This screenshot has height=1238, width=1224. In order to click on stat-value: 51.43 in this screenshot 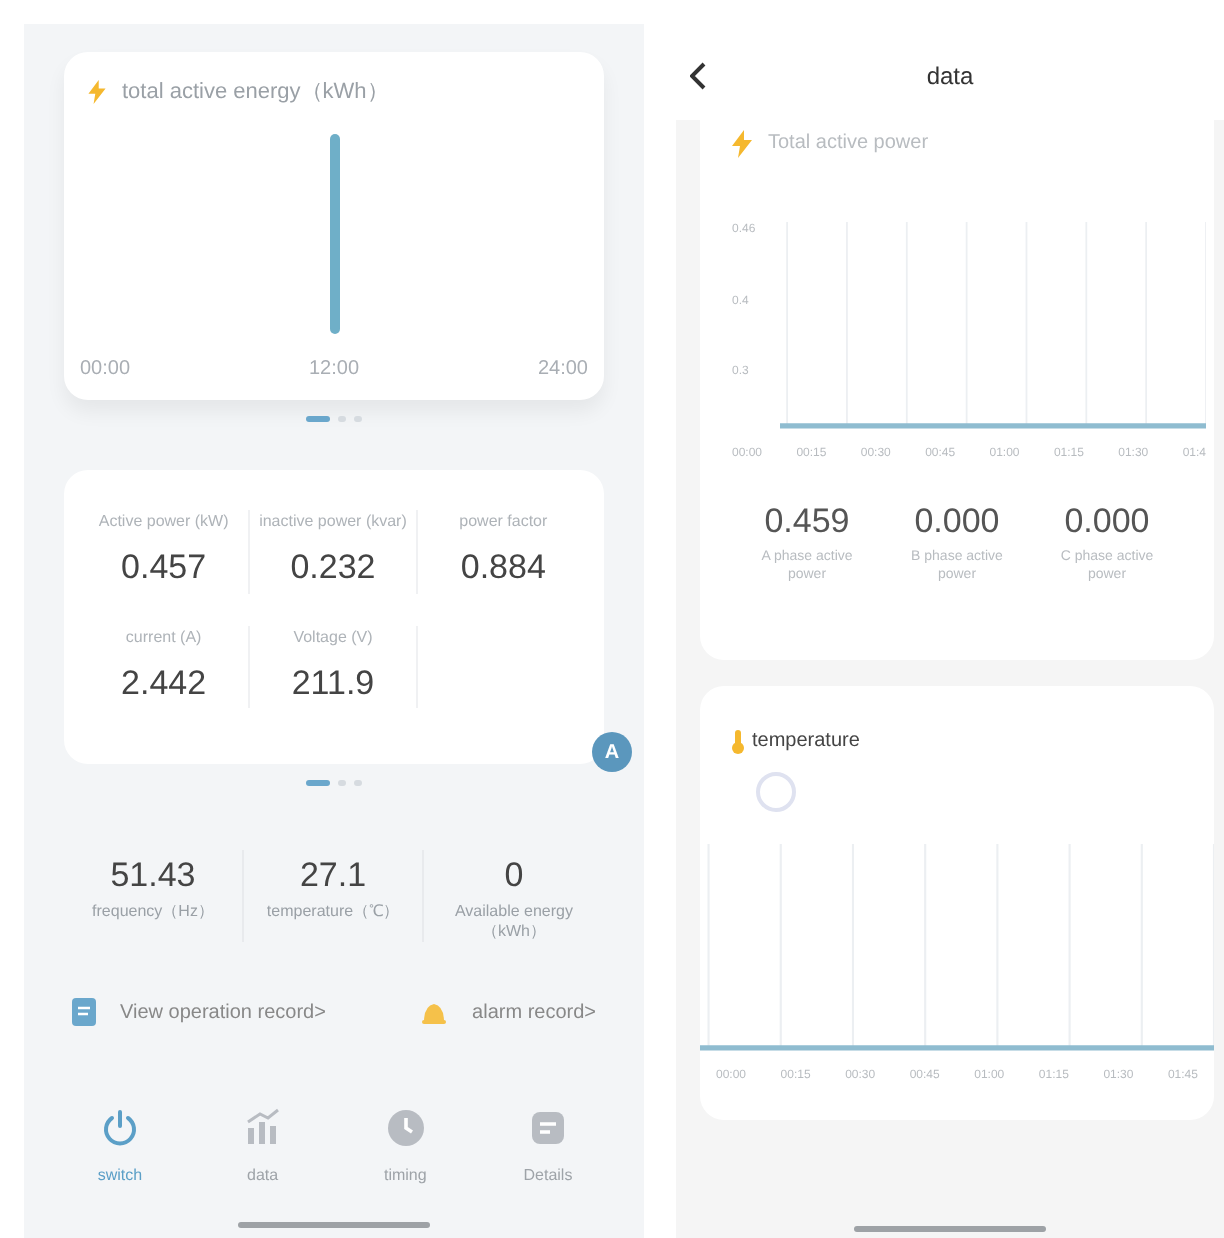, I will do `click(153, 876)`.